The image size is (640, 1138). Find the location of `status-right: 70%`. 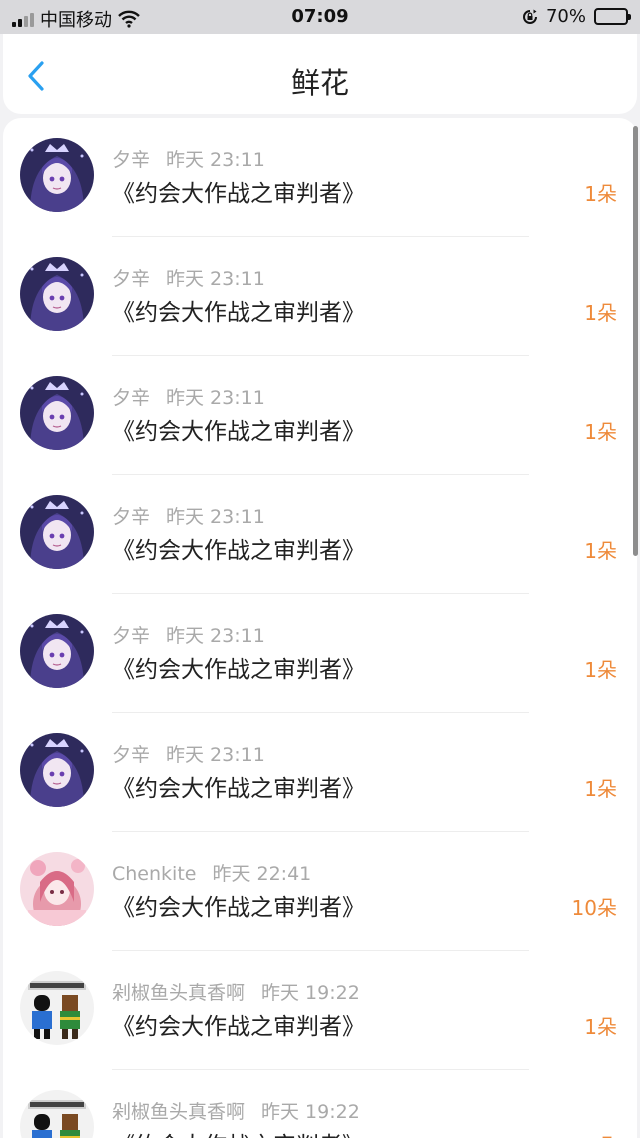

status-right: 70% is located at coordinates (576, 16).